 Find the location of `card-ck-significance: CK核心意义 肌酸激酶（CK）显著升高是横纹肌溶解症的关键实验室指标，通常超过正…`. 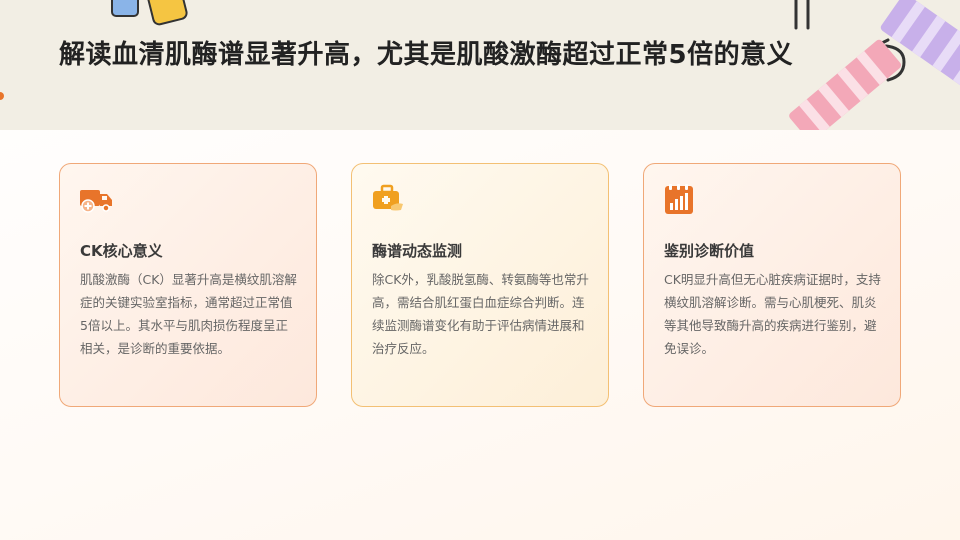

card-ck-significance: CK核心意义 肌酸激酶（CK）显著升高是横纹肌溶解症的关键实验室指标，通常超过正… is located at coordinates (188, 285).